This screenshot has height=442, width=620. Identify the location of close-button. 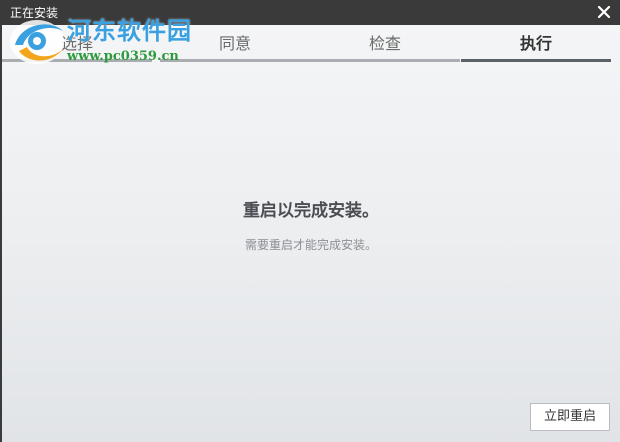
(604, 12).